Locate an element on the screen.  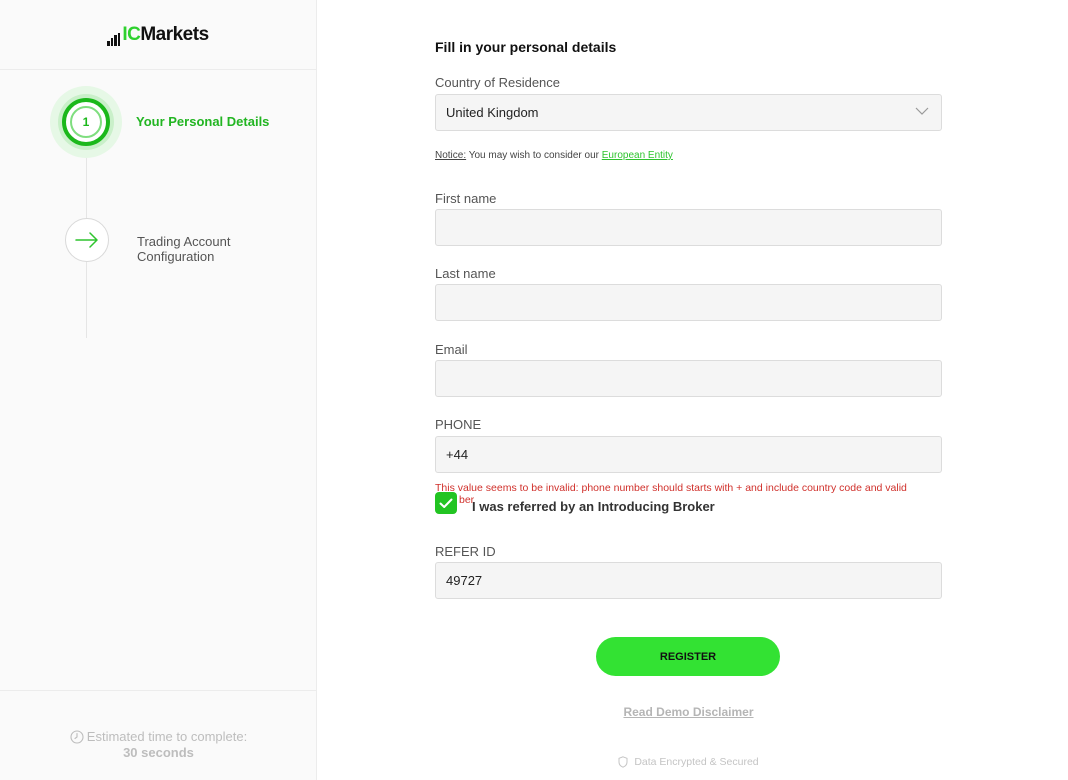
chevron-down-icon is located at coordinates (922, 111).